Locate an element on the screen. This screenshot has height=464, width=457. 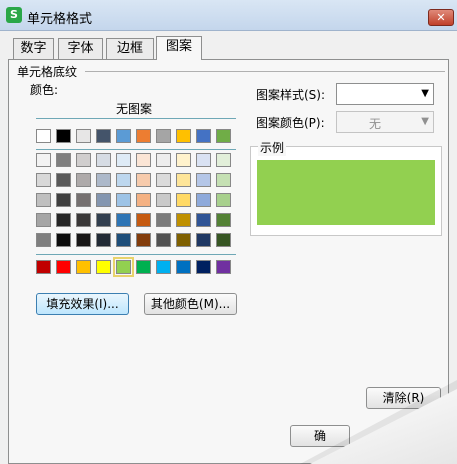
pattern-style-label: 图案样式(S): is located at coordinates (291, 95).